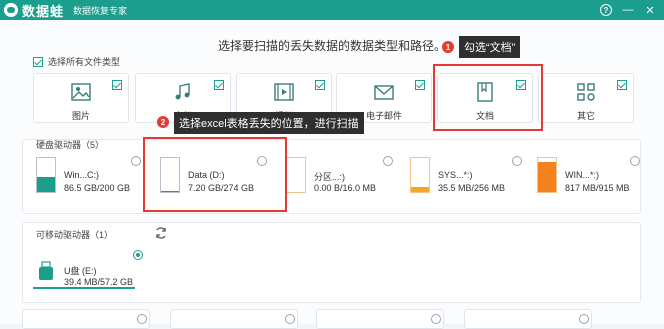 This screenshot has width=664, height=329. Describe the element at coordinates (80, 116) in the screenshot. I see `type-label: 图片` at that location.